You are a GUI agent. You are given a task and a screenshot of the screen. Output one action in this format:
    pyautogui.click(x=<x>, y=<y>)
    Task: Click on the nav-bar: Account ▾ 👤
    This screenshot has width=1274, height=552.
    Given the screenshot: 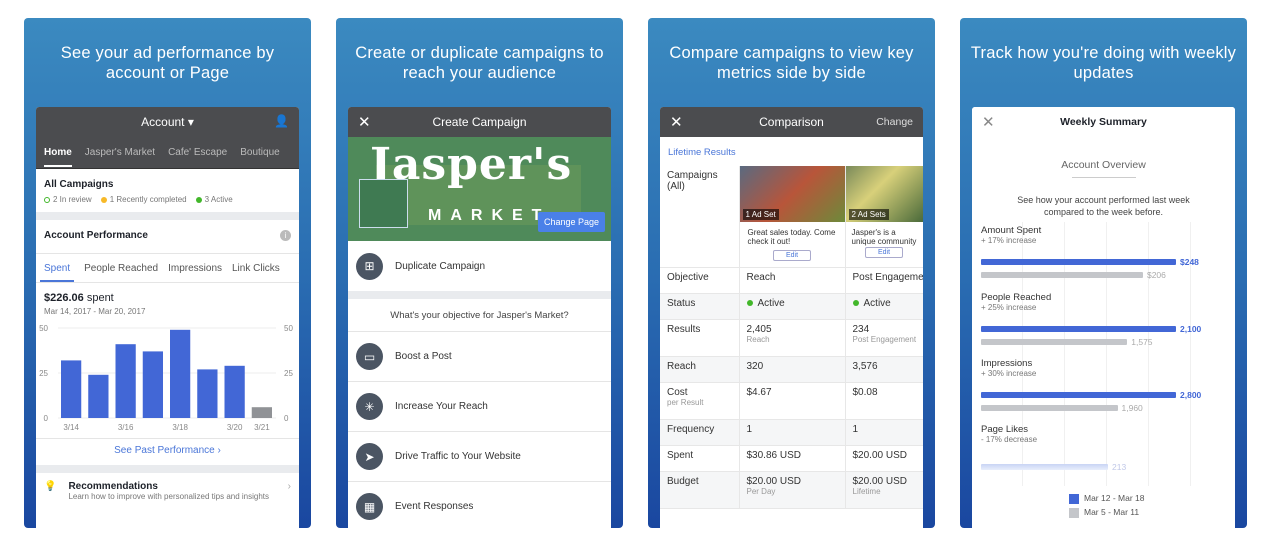 What is the action you would take?
    pyautogui.click(x=167, y=122)
    